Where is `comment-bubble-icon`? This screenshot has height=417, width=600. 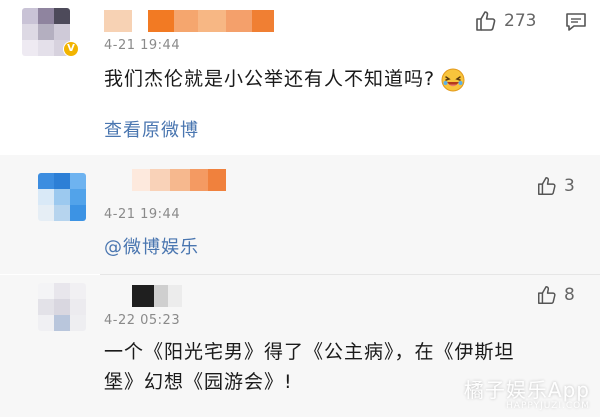 comment-bubble-icon is located at coordinates (576, 22).